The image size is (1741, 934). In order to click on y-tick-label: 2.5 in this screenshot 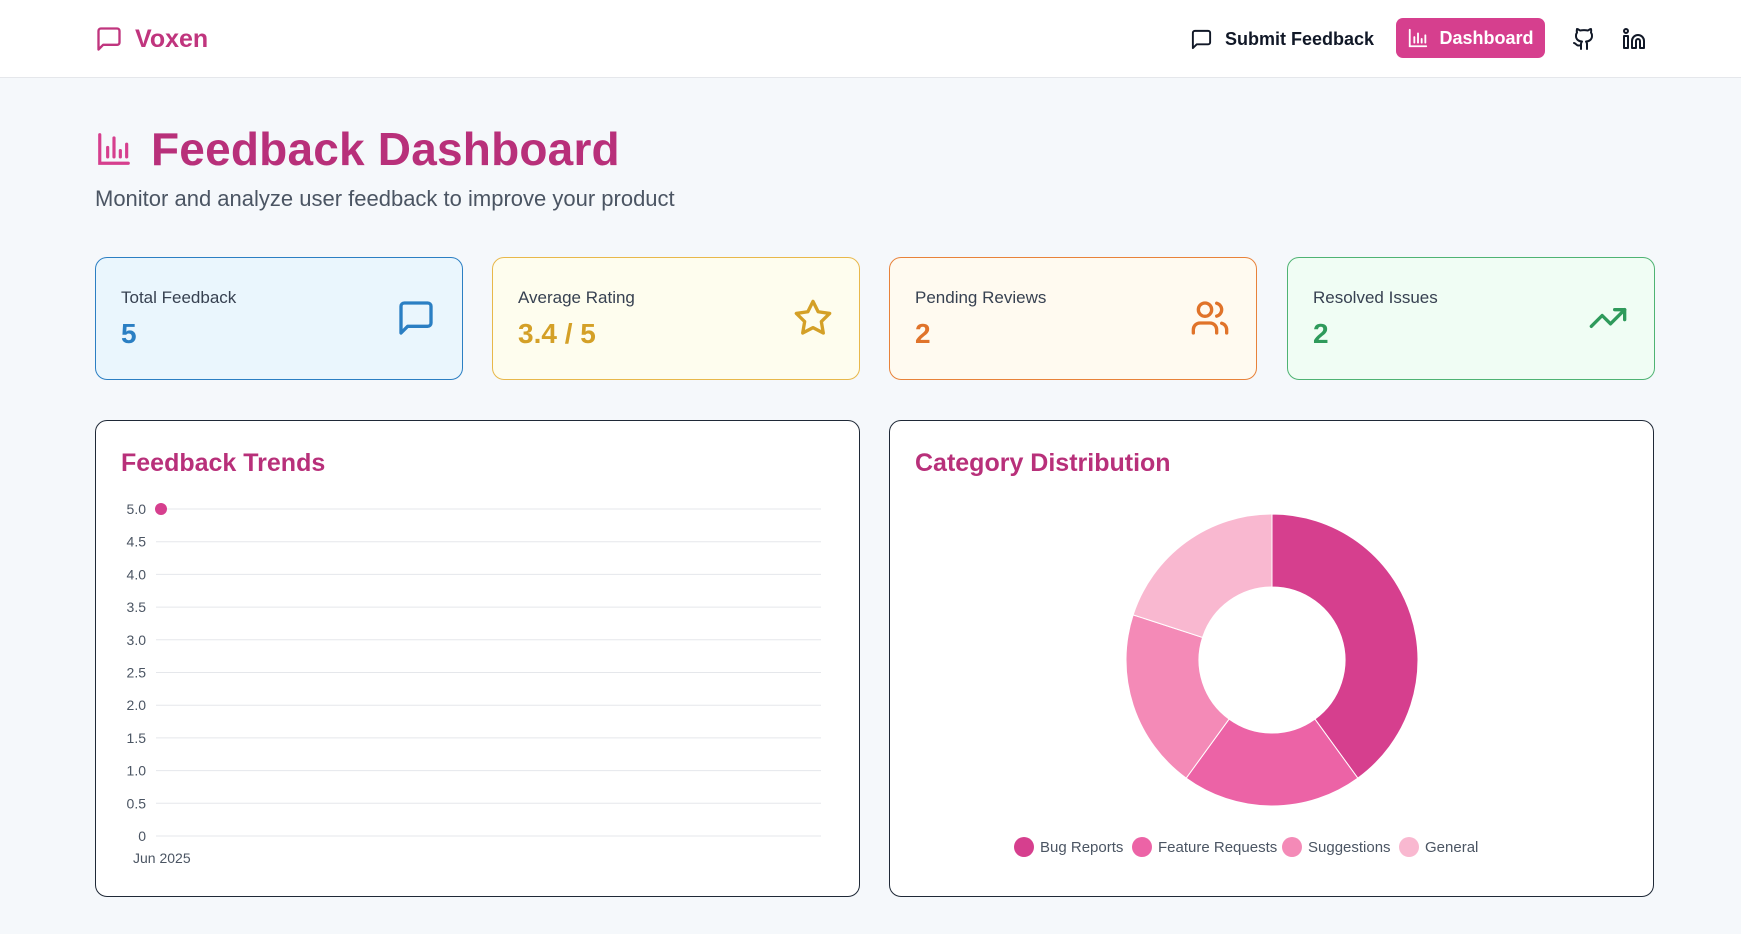, I will do `click(137, 673)`.